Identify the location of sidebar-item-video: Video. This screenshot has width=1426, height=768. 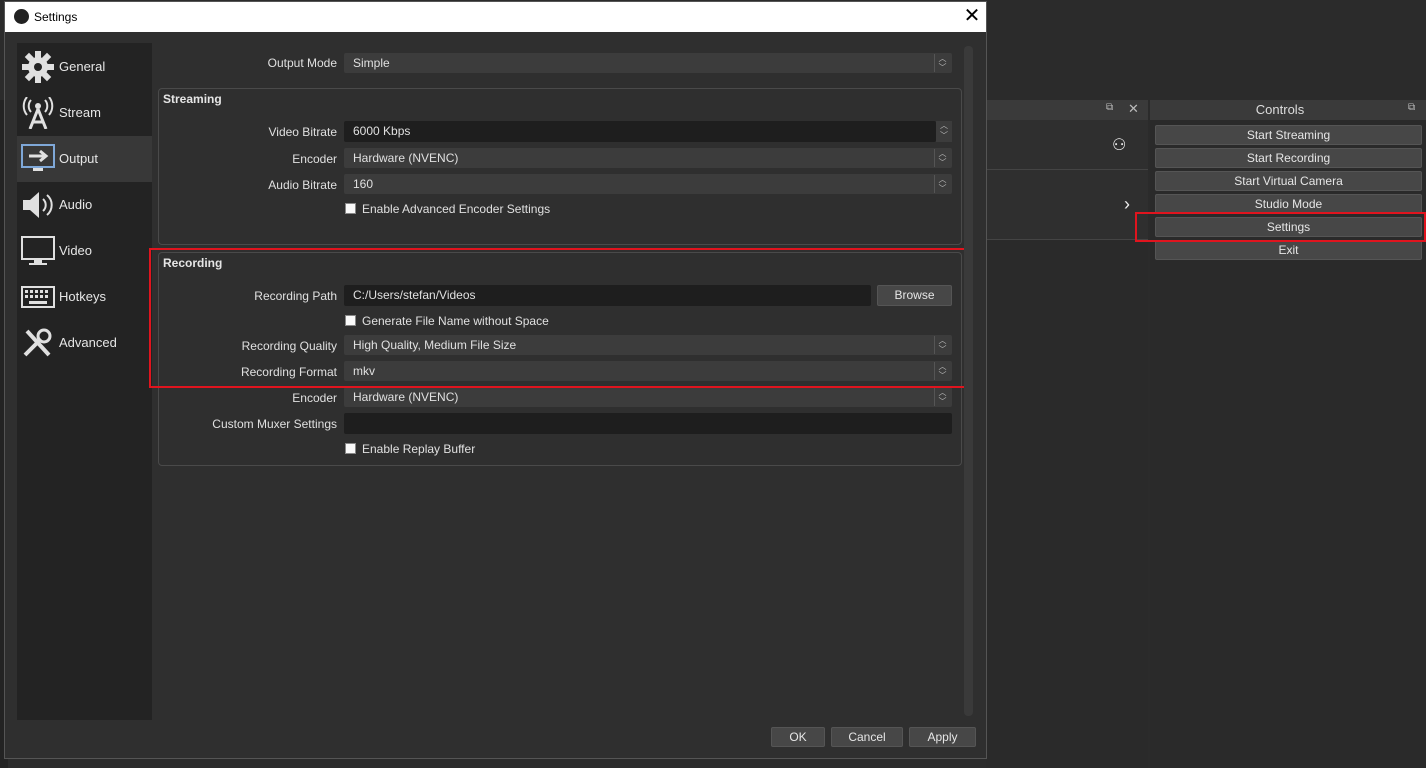
(84, 251).